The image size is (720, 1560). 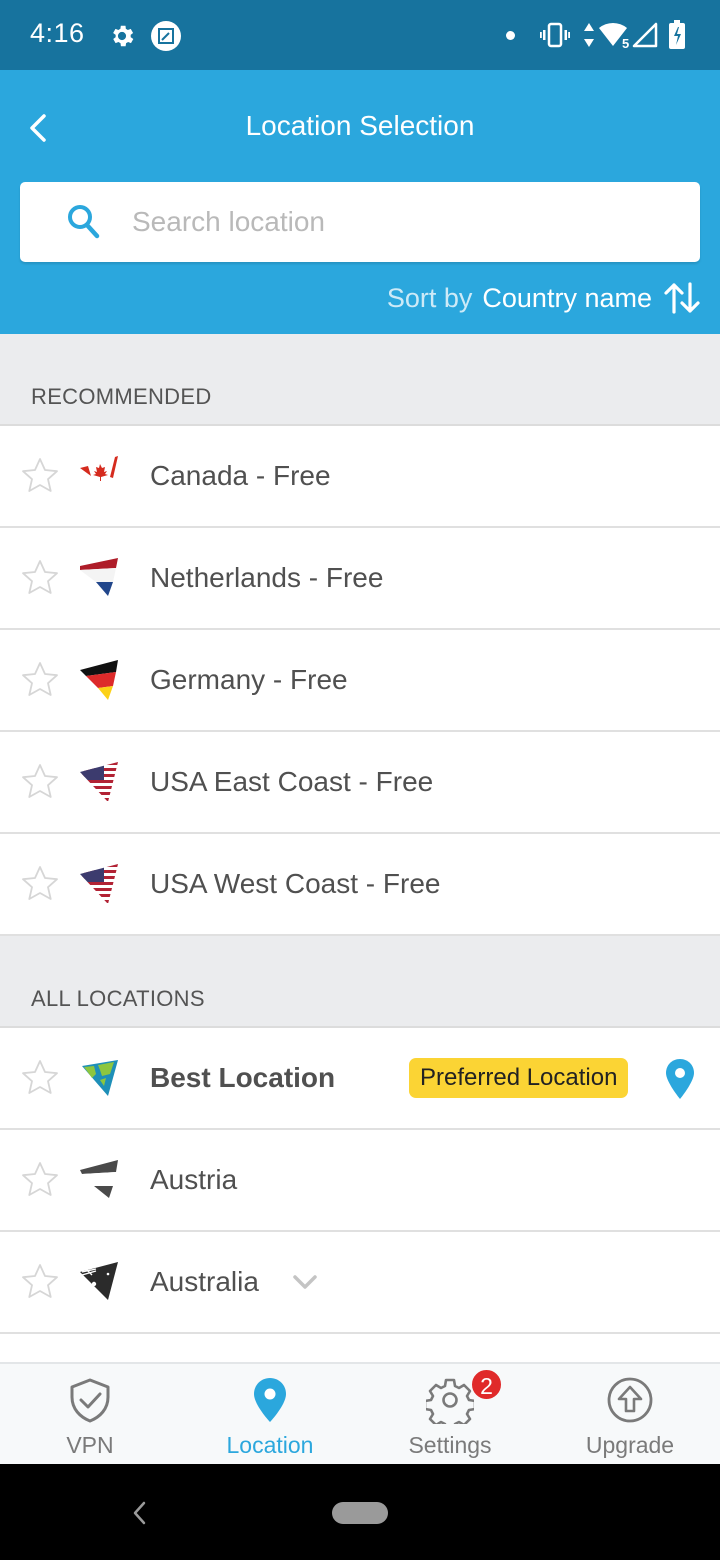 I want to click on screenshot-icon, so click(x=166, y=36).